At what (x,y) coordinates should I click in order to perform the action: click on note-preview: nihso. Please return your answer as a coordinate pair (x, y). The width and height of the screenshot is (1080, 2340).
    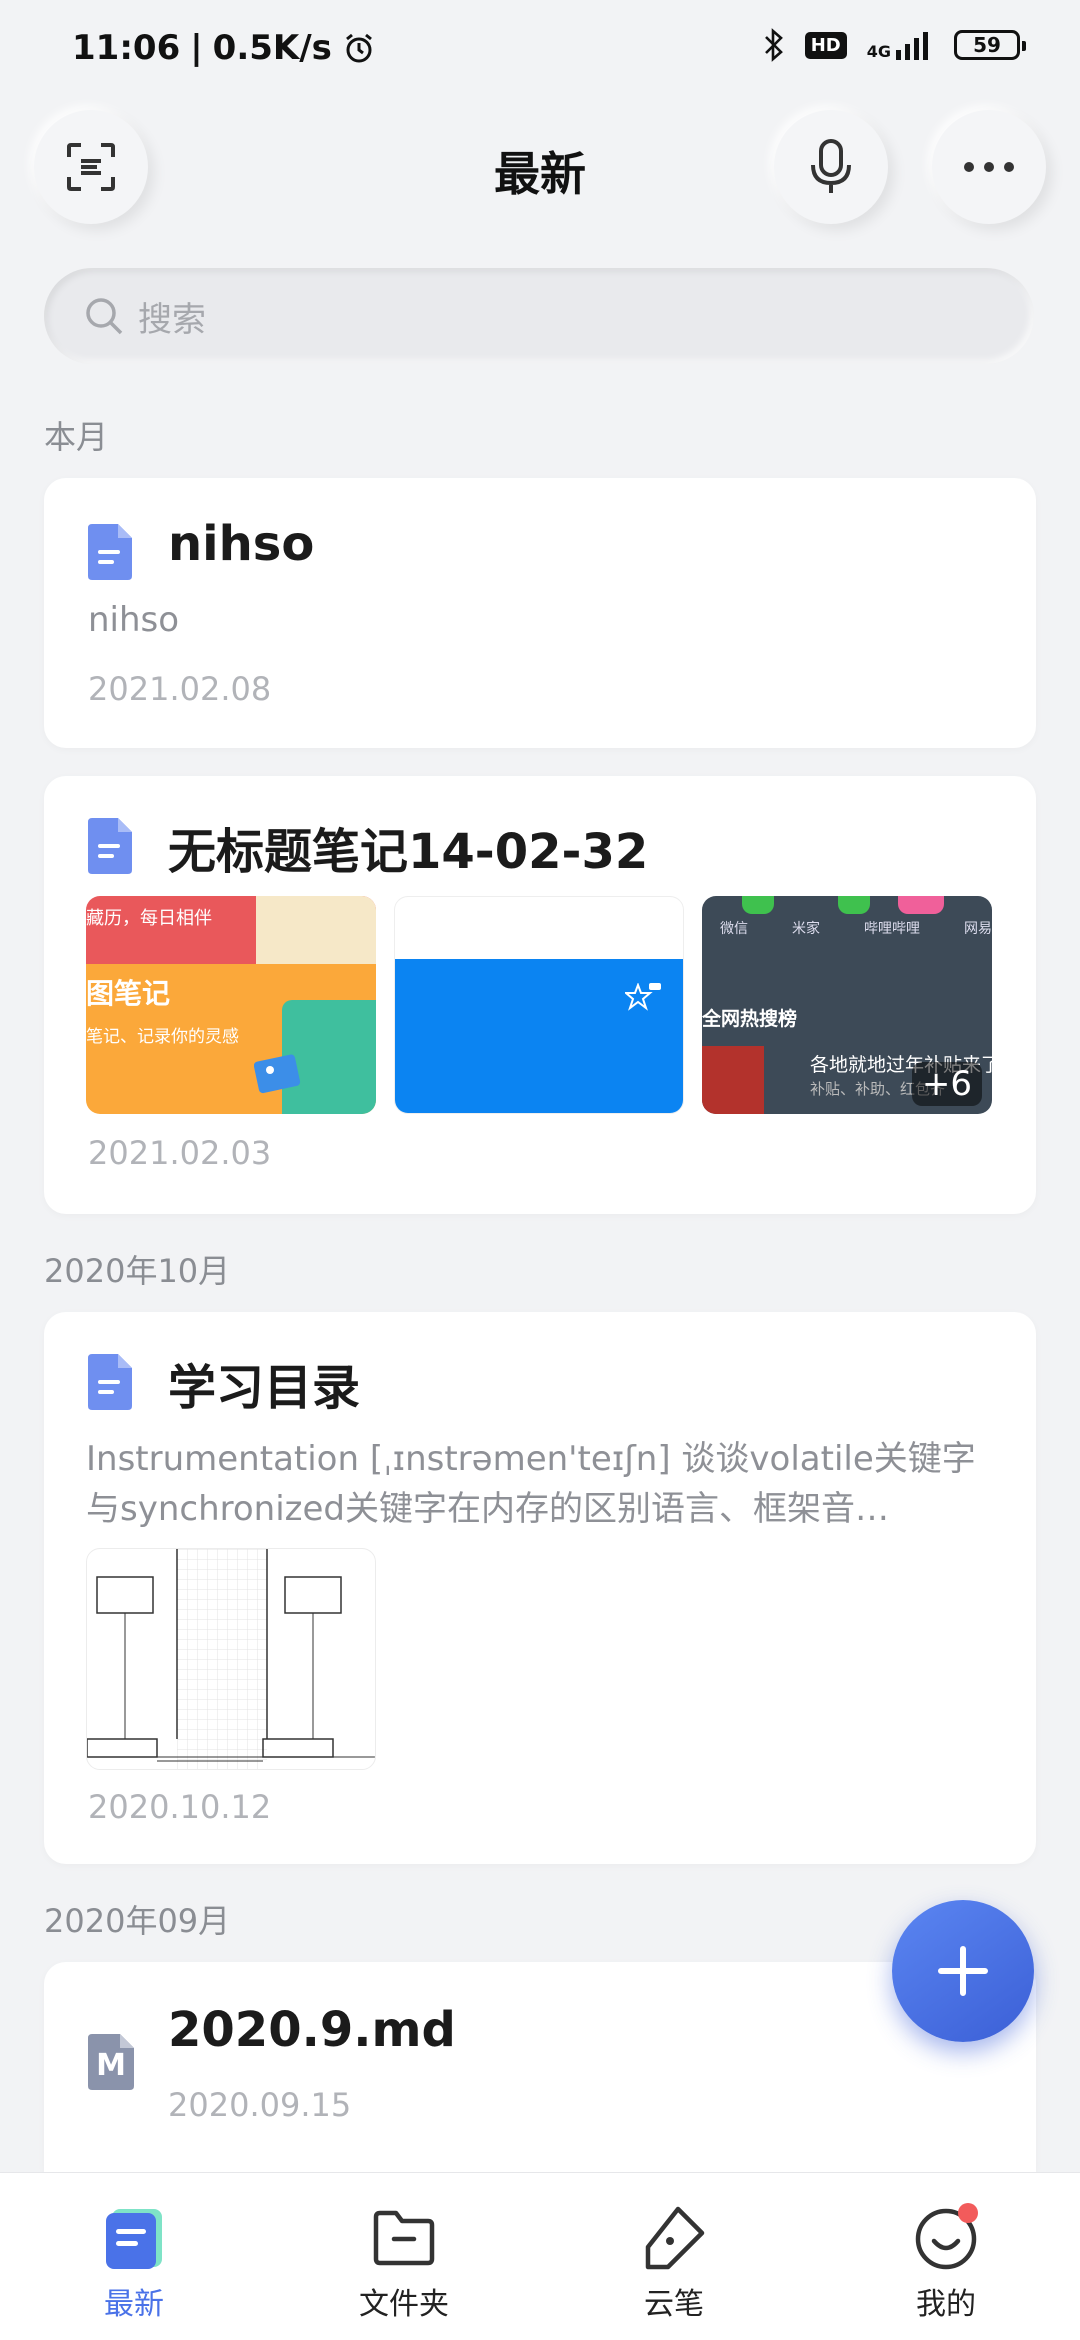
    Looking at the image, I should click on (134, 620).